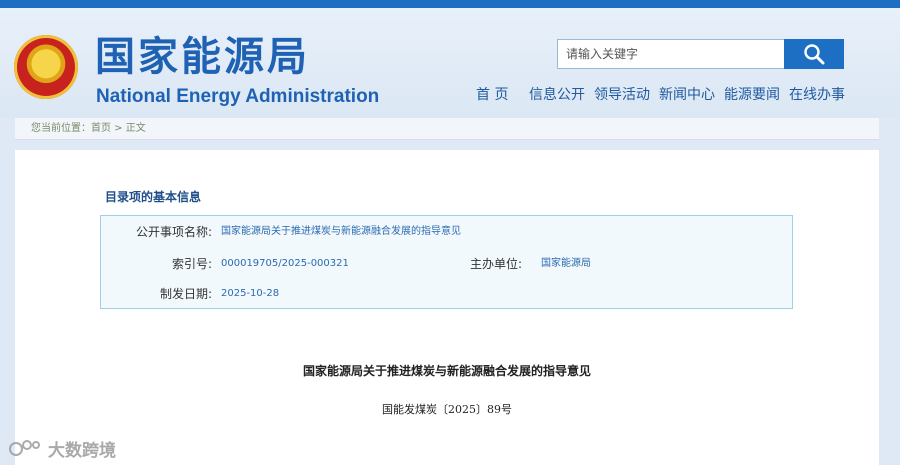 Image resolution: width=900 pixels, height=465 pixels. I want to click on search-box, so click(700, 54).